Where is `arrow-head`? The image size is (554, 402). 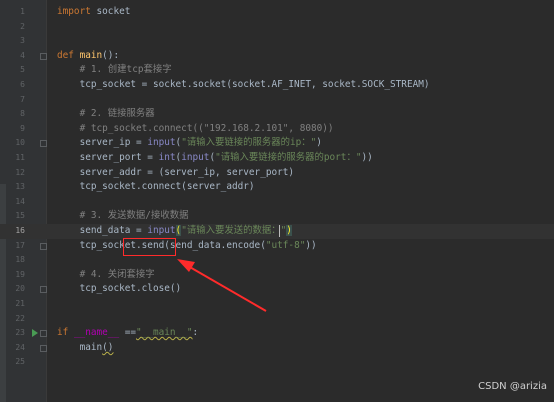 arrow-head is located at coordinates (186, 265).